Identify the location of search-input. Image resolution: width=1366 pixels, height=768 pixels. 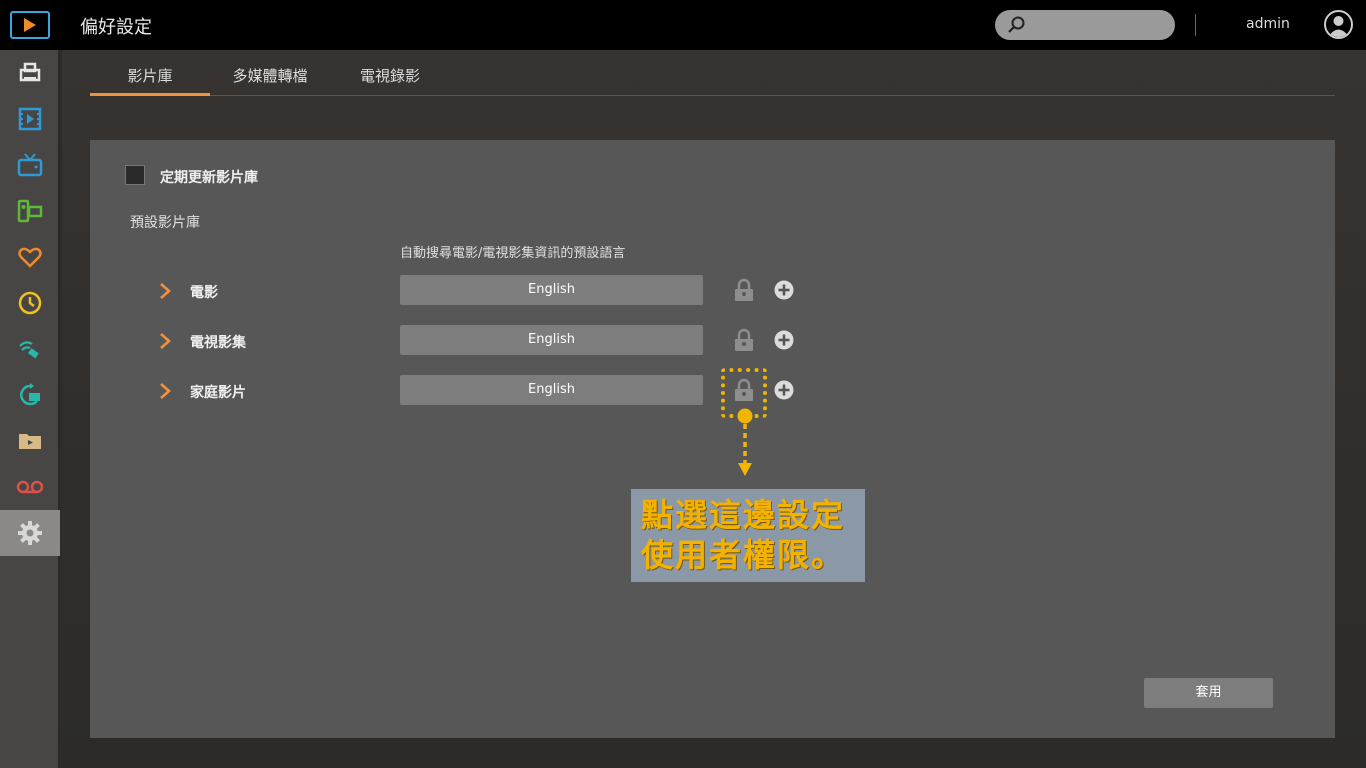
(1097, 25).